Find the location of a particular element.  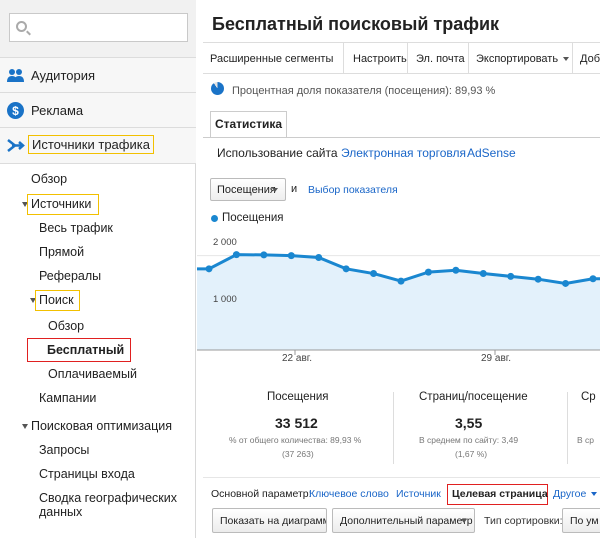

section-traffic-sources-label: Источники трафика is located at coordinates (91, 144).